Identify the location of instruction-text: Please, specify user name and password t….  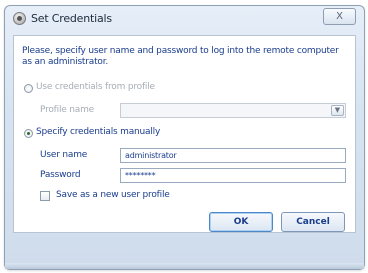
(180, 56).